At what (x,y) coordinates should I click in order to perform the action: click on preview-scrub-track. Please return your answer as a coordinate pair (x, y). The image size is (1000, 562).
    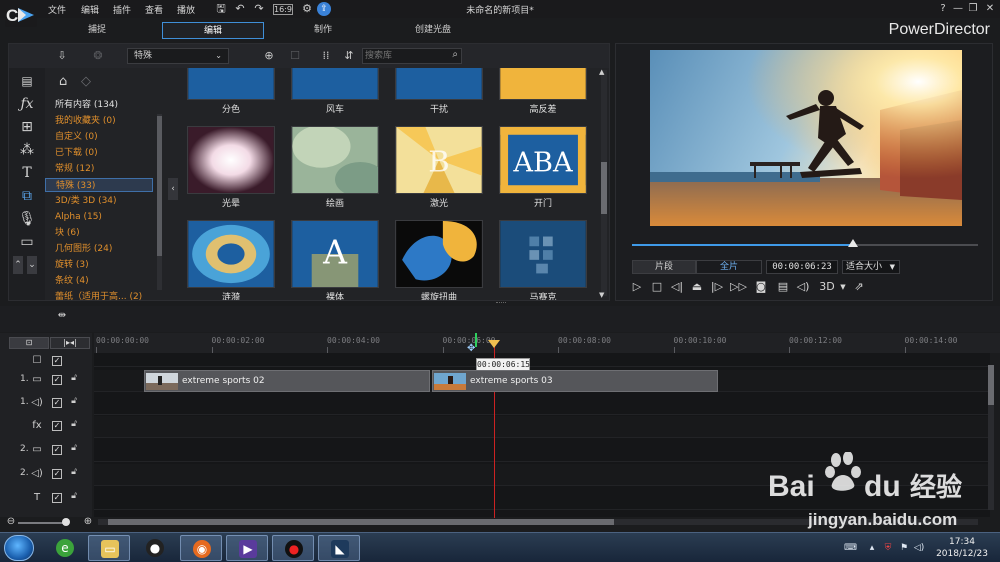
    Looking at the image, I should click on (805, 243).